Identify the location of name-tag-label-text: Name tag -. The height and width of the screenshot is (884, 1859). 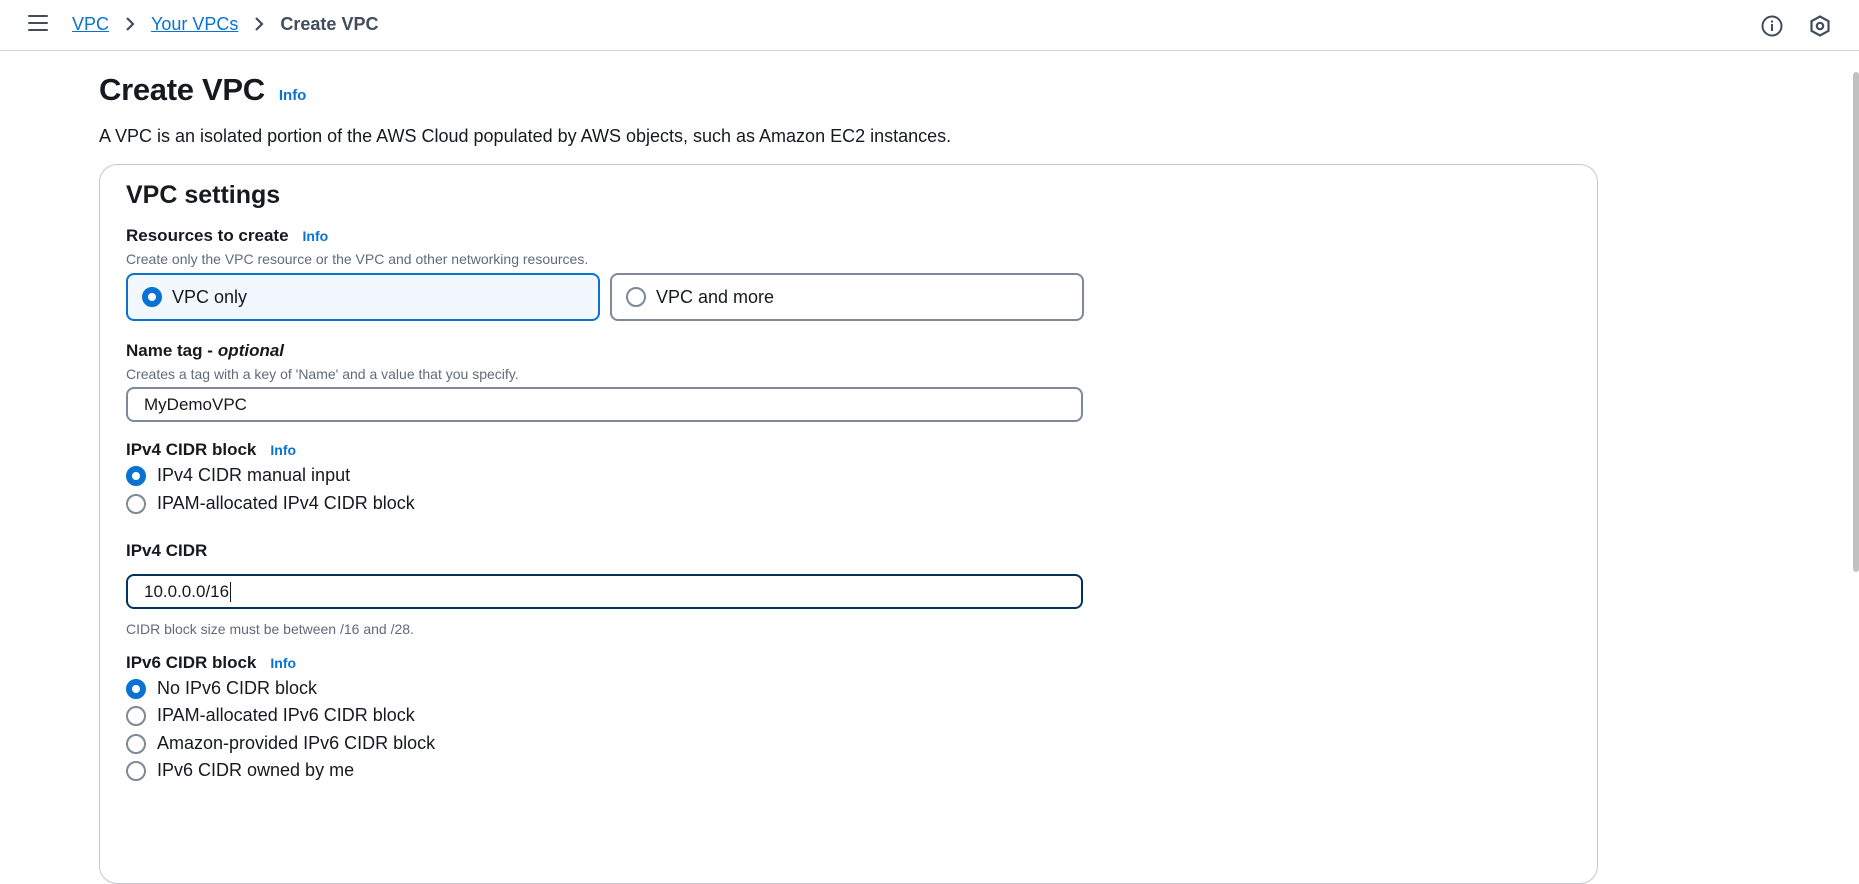
(169, 350).